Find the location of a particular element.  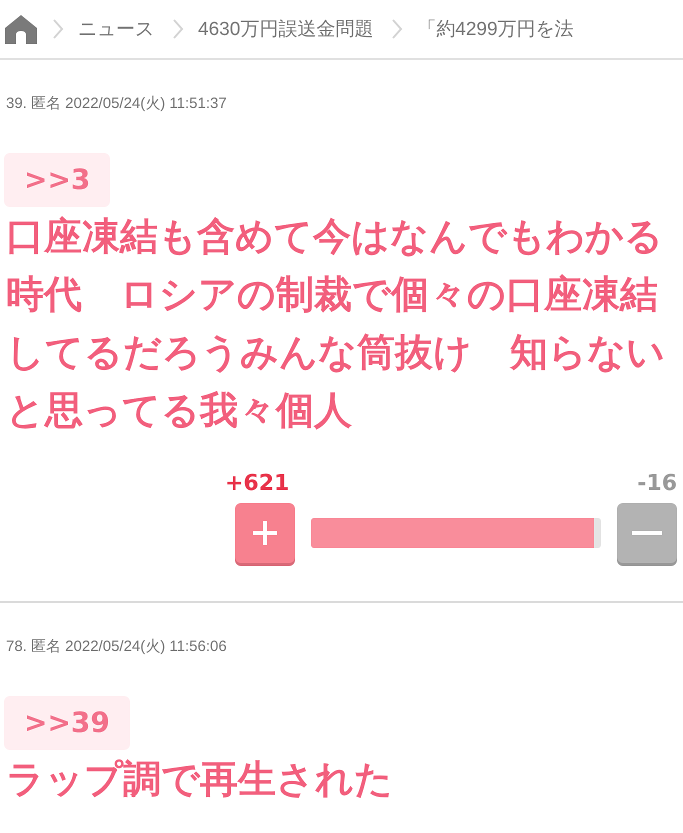

post-body: ラップ調で再生された is located at coordinates (199, 779).